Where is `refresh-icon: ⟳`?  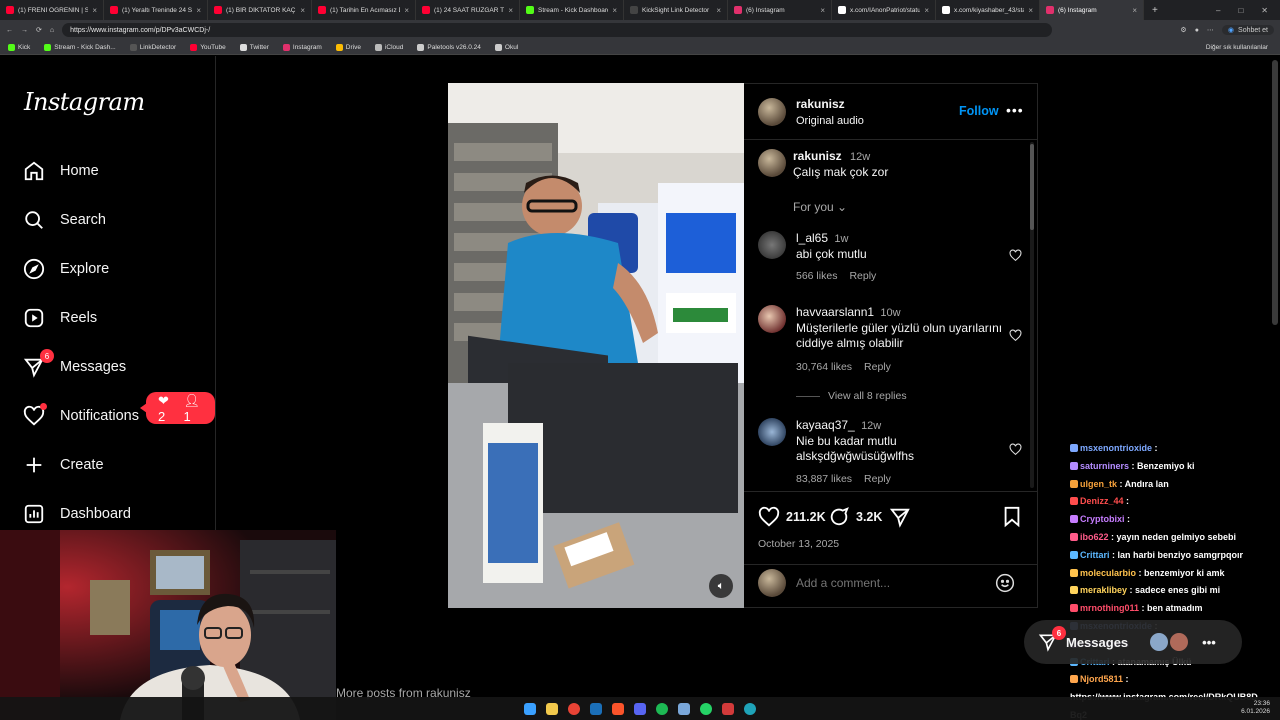 refresh-icon: ⟳ is located at coordinates (39, 30).